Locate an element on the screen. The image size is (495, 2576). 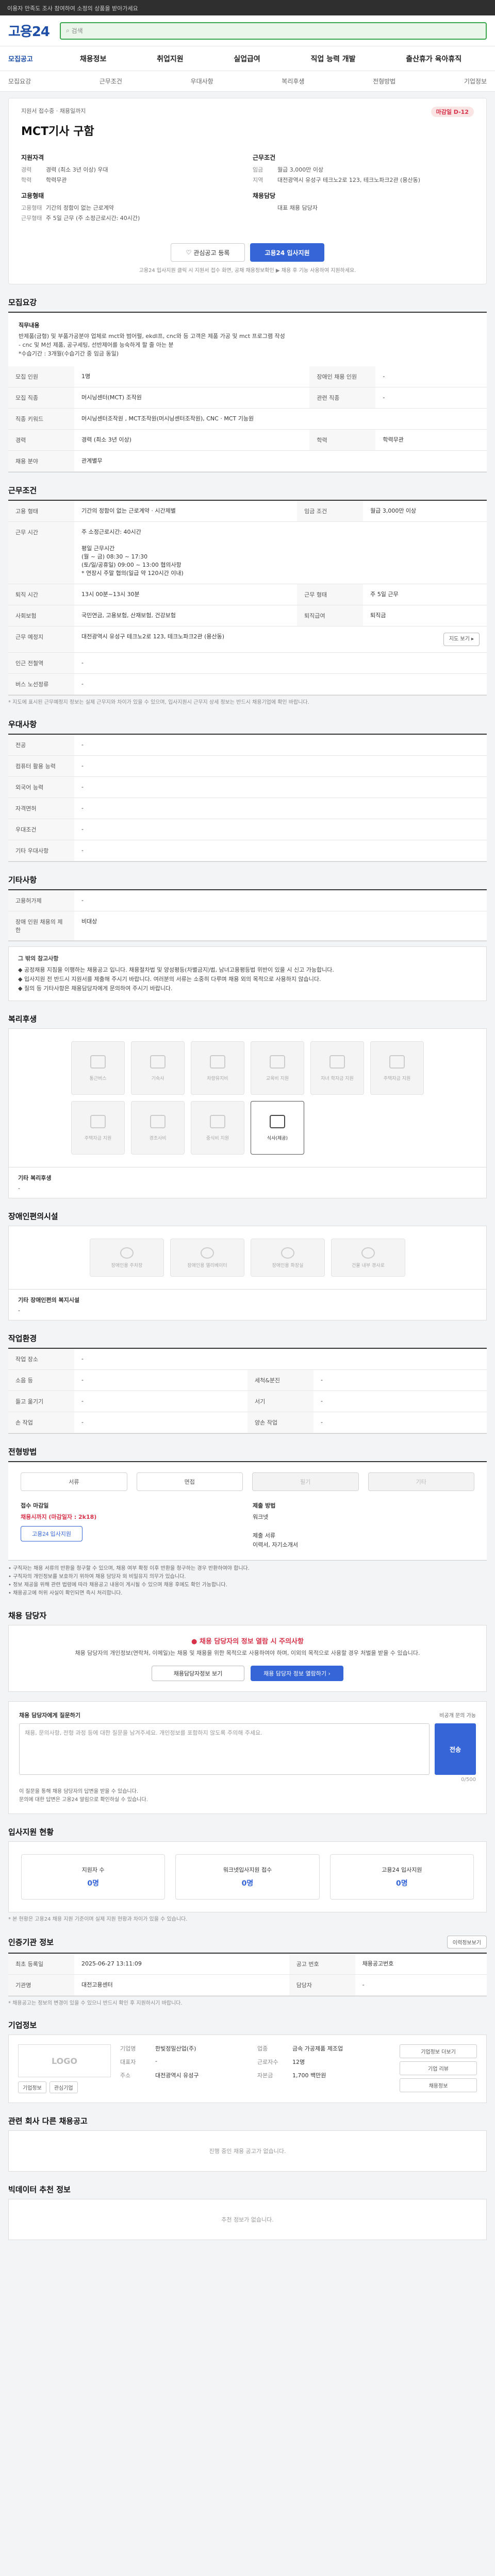
inquiry-send-button: 전송 is located at coordinates (455, 1749).